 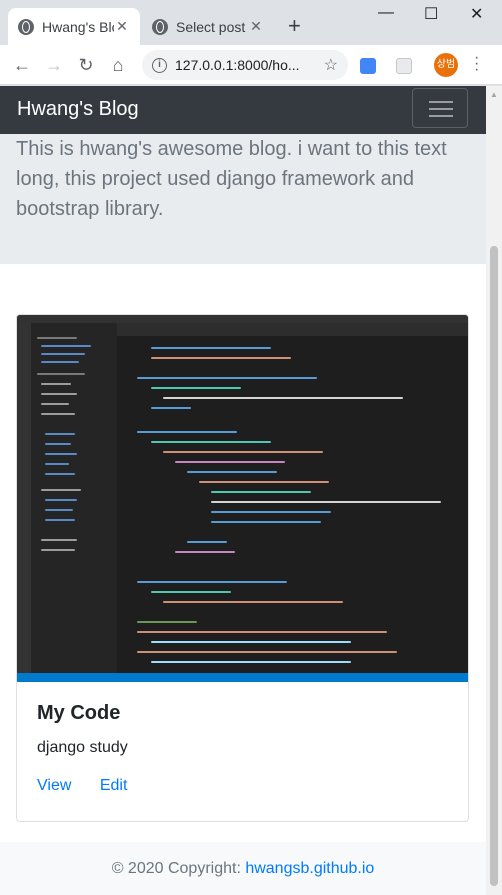 What do you see at coordinates (78, 109) in the screenshot?
I see `navbar-brand: Hwang's Blog` at bounding box center [78, 109].